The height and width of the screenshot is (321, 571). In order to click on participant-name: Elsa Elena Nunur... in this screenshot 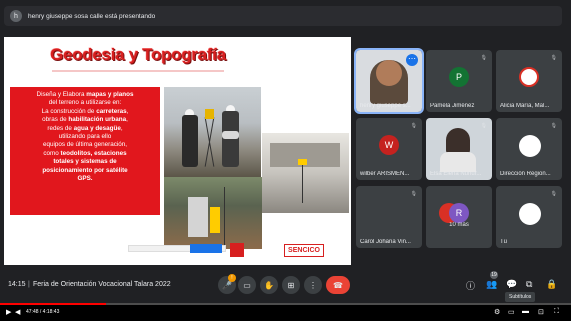, I will do `click(456, 174)`.